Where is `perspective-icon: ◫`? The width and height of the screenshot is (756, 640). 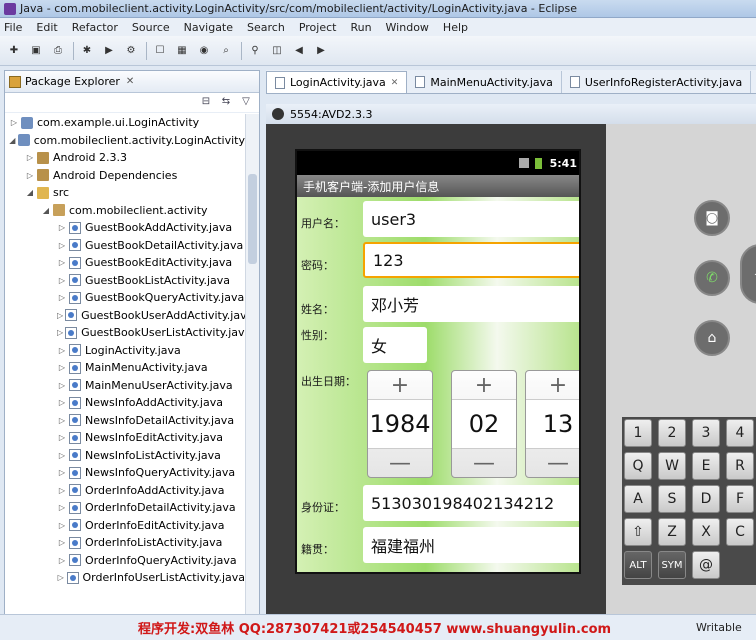 perspective-icon: ◫ is located at coordinates (277, 51).